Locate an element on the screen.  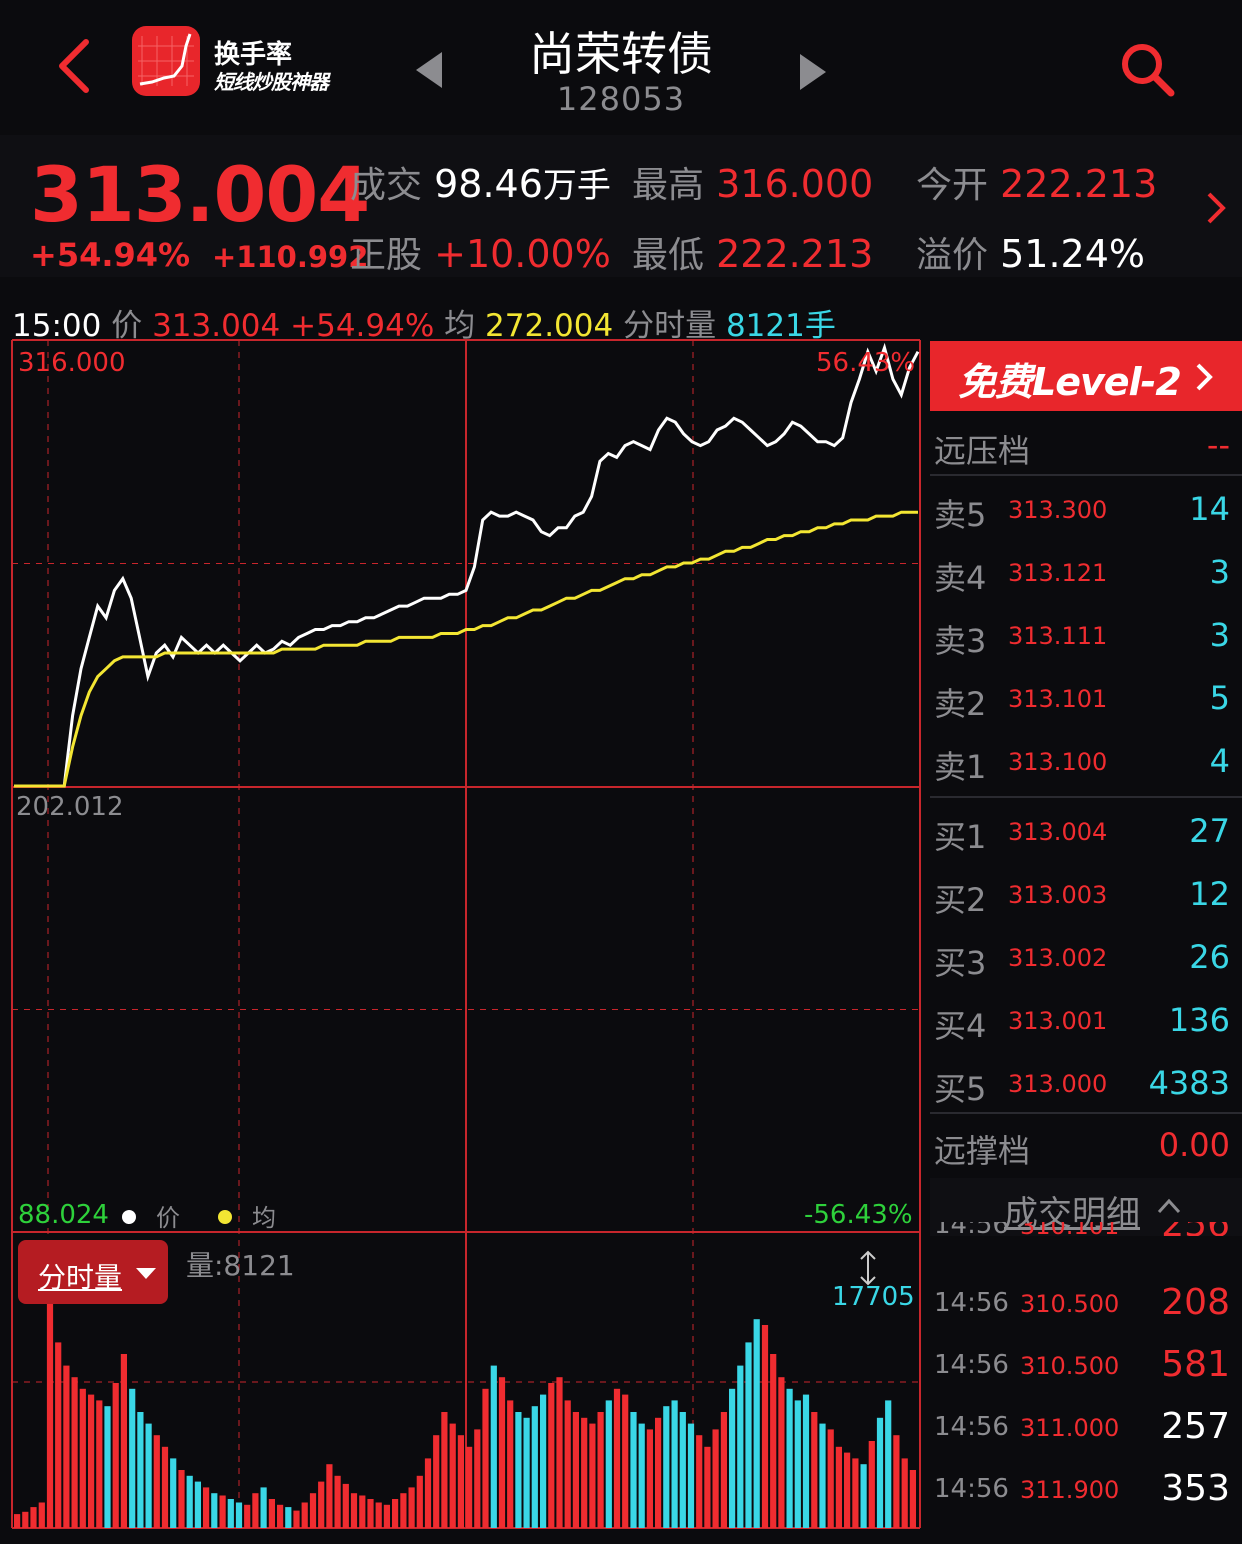
ask-row: 卖5 313.300 14 is located at coordinates (1086, 509).